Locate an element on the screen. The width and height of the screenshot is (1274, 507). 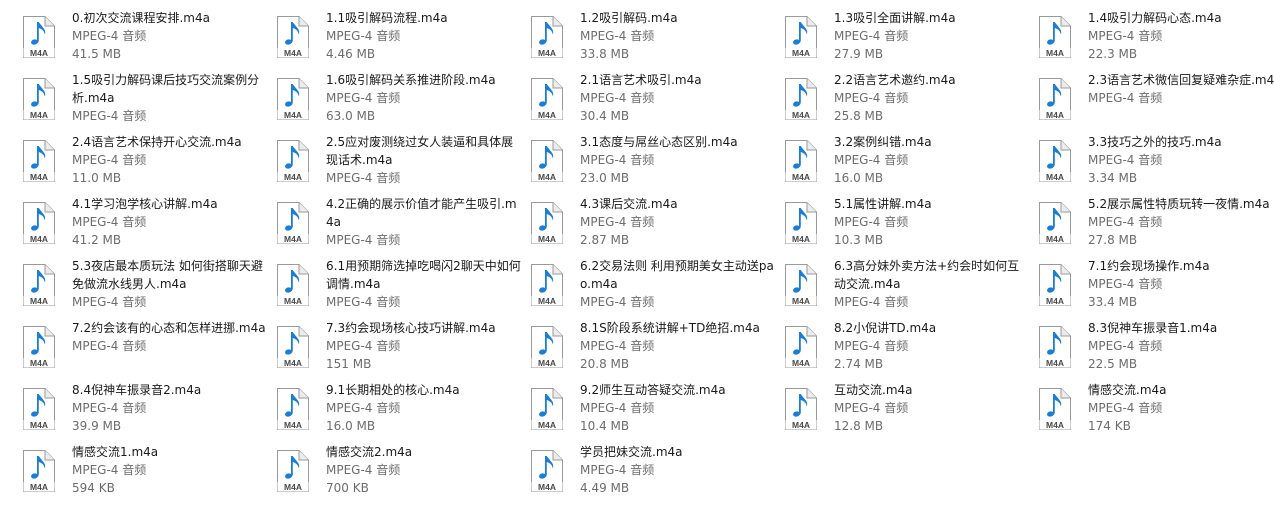
file-meta: 0.初次交流课程安排.m4a MPEG-4 音频 41.5 MB is located at coordinates (170, 36).